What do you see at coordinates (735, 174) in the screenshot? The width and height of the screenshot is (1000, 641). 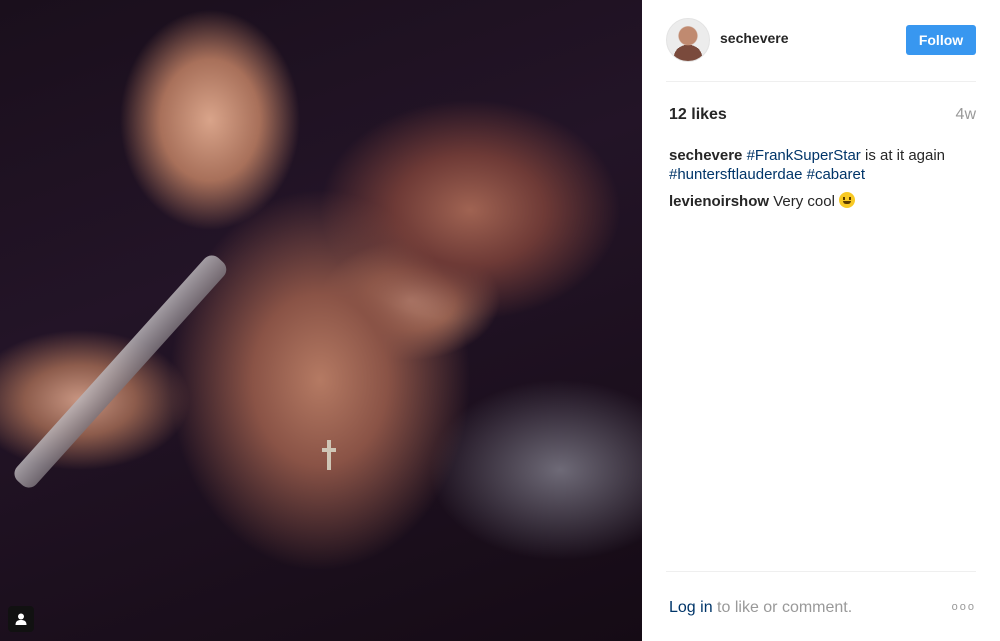 I see `hashtag-huntersftlauderdae: #huntersftlauderdae` at bounding box center [735, 174].